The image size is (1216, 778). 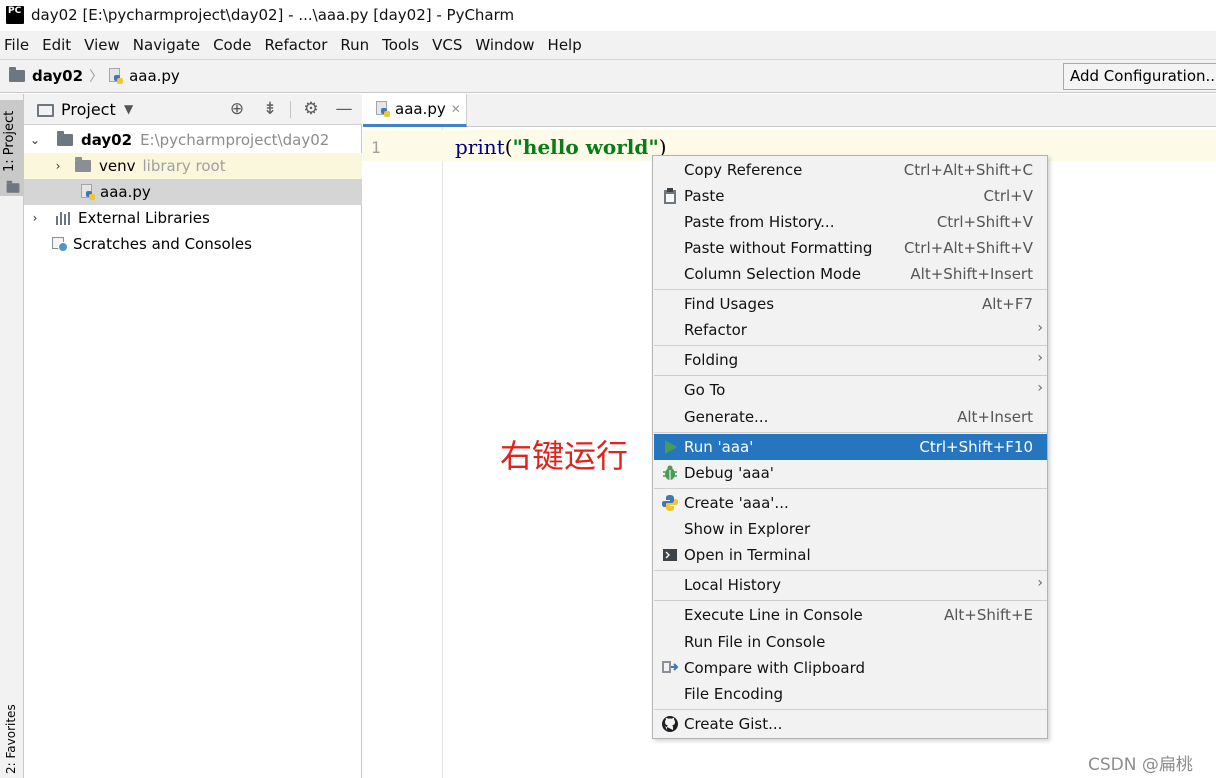 I want to click on tree-item-aaa-py: aaa.py, so click(x=193, y=192).